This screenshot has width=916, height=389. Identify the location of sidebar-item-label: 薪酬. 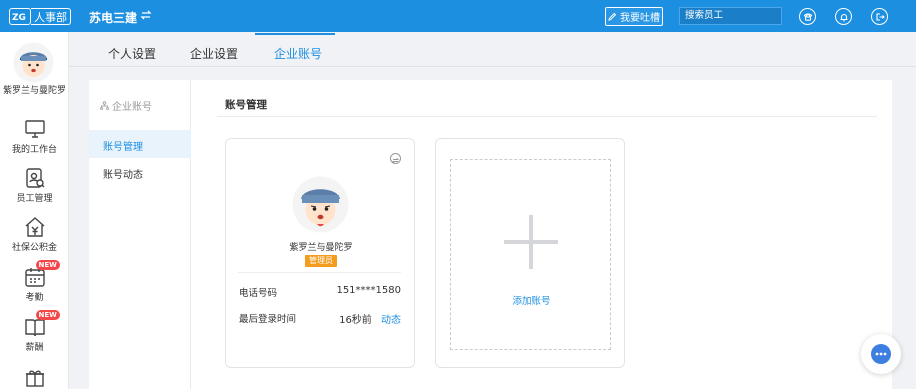
(34, 348).